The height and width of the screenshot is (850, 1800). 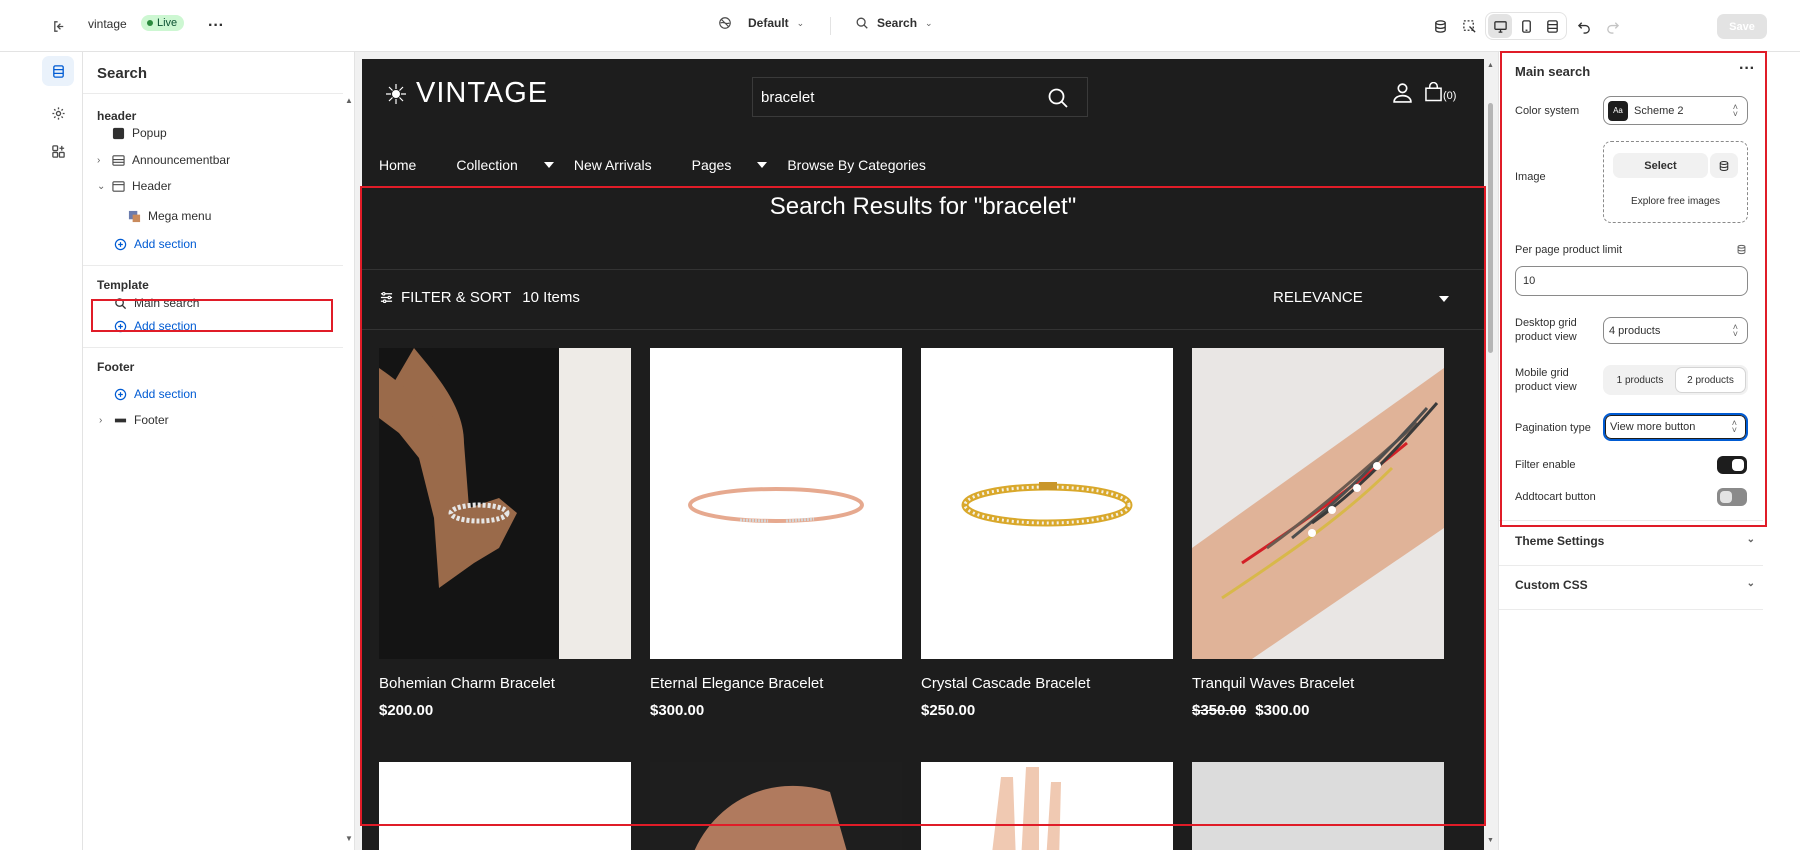 What do you see at coordinates (730, 165) in the screenshot?
I see `nav-pages: Pages` at bounding box center [730, 165].